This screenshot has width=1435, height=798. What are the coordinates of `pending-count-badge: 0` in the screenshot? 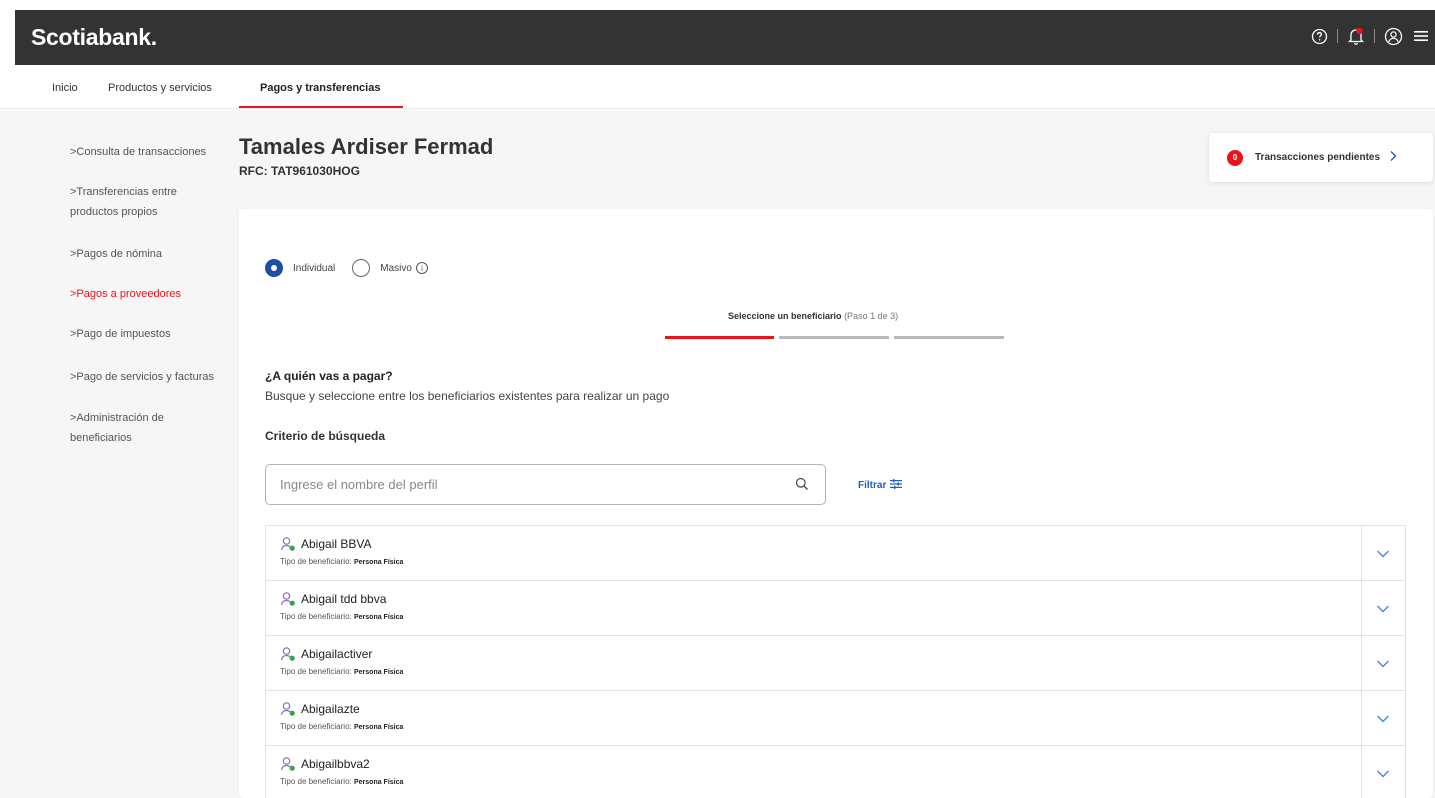 It's located at (1235, 157).